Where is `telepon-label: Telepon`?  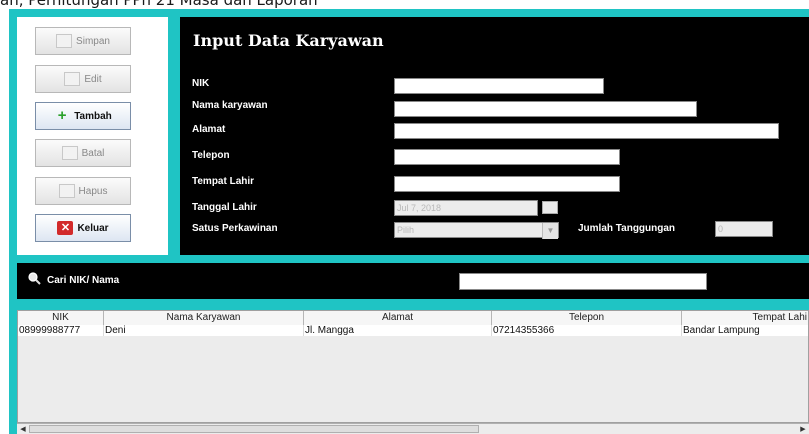
telepon-label: Telepon is located at coordinates (211, 155).